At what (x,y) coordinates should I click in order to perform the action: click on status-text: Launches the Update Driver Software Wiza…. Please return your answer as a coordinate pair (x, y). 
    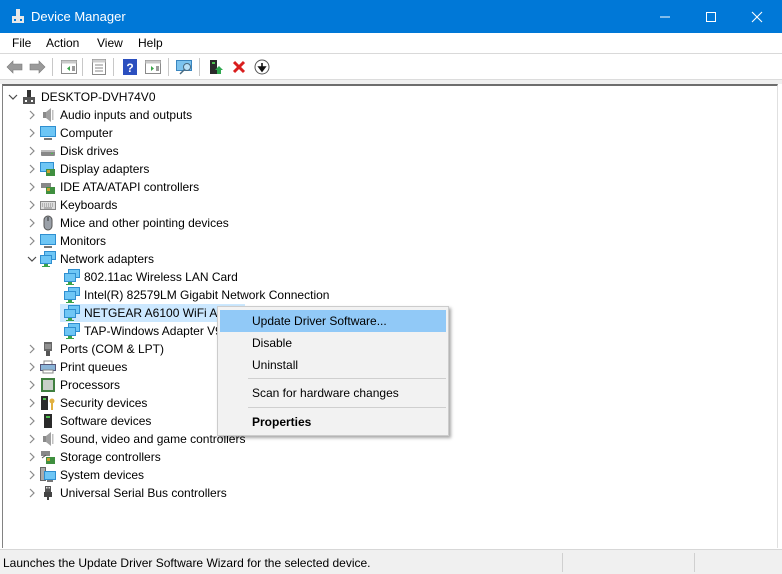
    Looking at the image, I should click on (187, 563).